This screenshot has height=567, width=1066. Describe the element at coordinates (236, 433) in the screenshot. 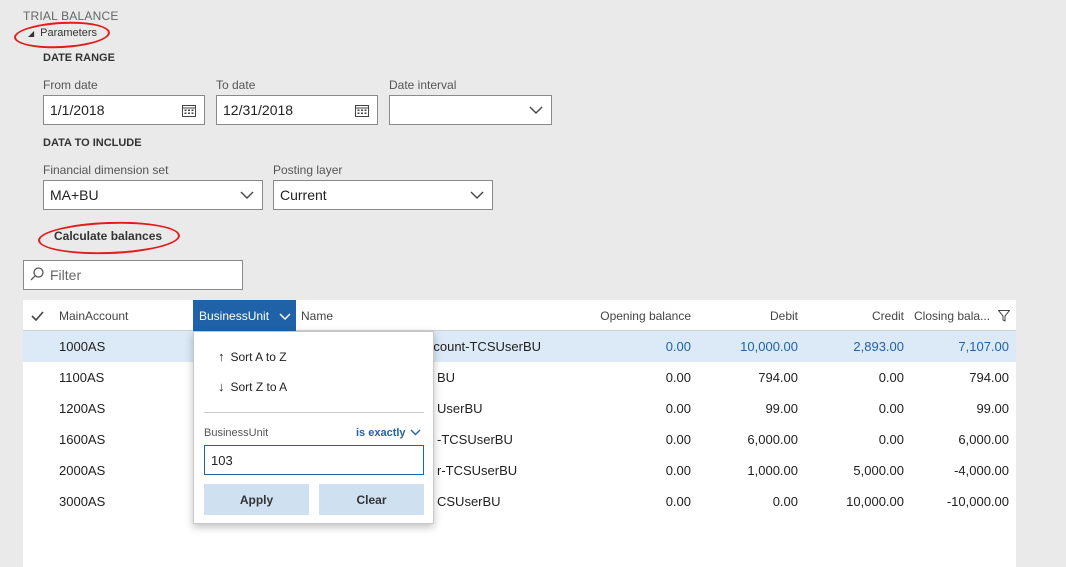

I see `filter-field-label: BusinessUnit` at that location.